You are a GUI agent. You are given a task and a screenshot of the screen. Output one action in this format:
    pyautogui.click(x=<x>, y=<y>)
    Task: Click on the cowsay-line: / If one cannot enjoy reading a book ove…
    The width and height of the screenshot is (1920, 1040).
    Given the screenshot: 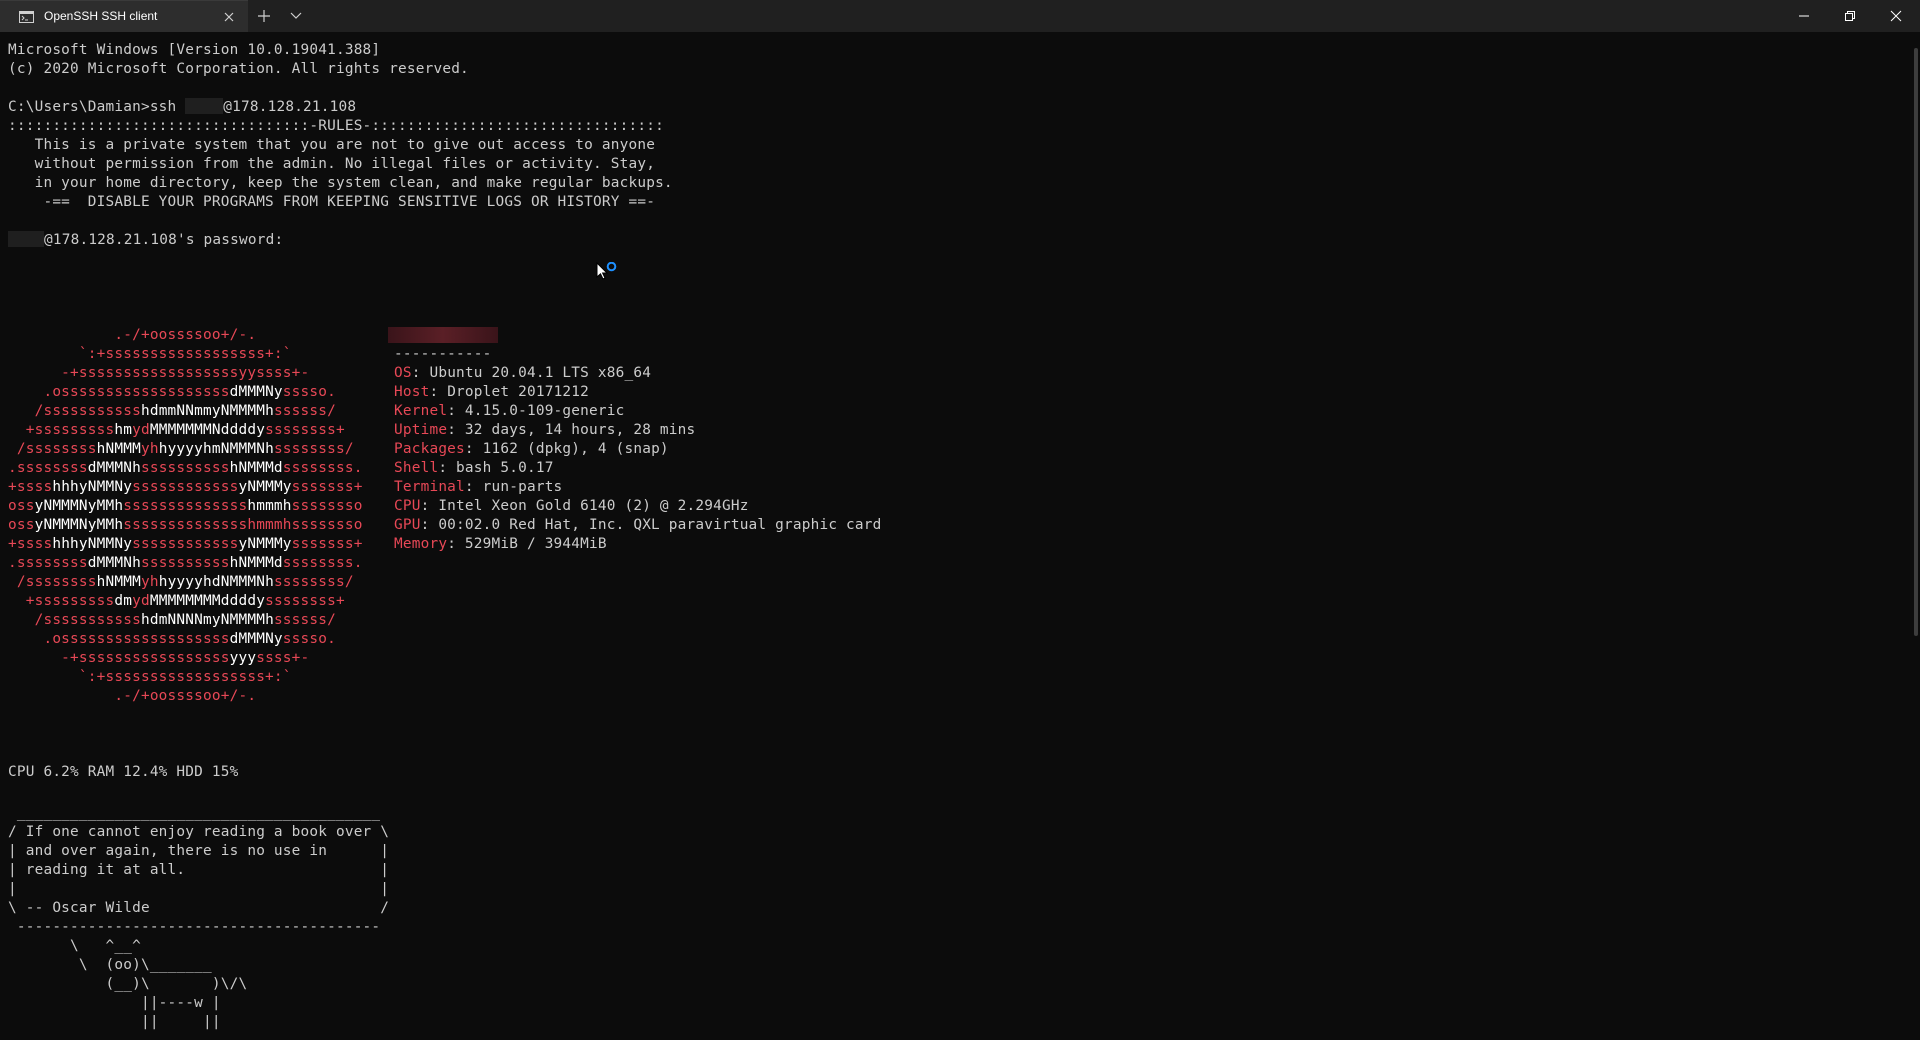 What is the action you would take?
    pyautogui.click(x=198, y=832)
    